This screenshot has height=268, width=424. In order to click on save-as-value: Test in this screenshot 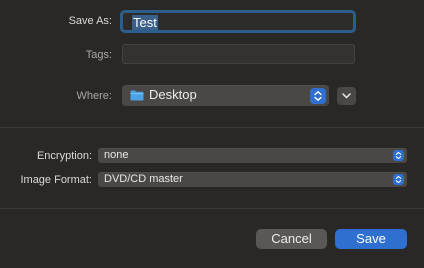, I will do `click(145, 22)`.